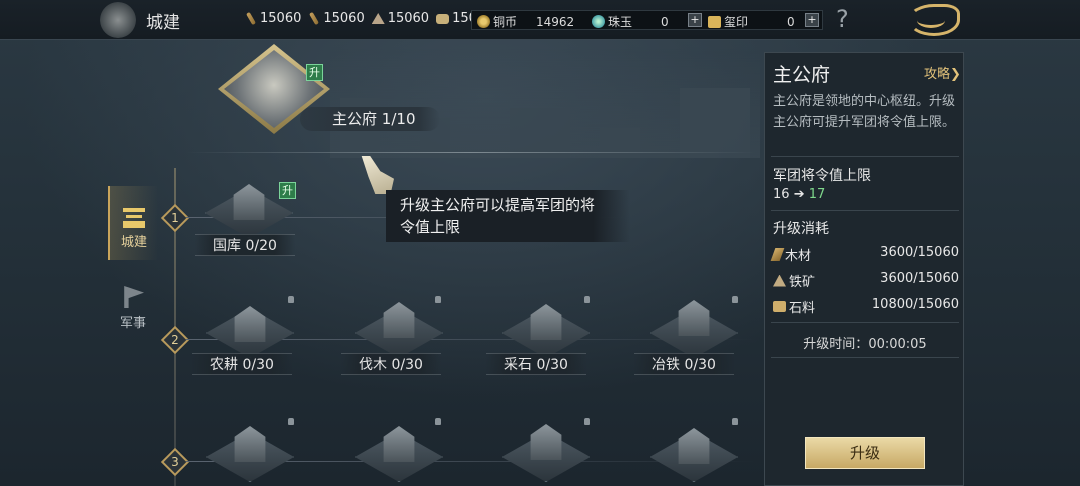  I want to click on cost-row-iron: 铁矿 3600/15060, so click(866, 280).